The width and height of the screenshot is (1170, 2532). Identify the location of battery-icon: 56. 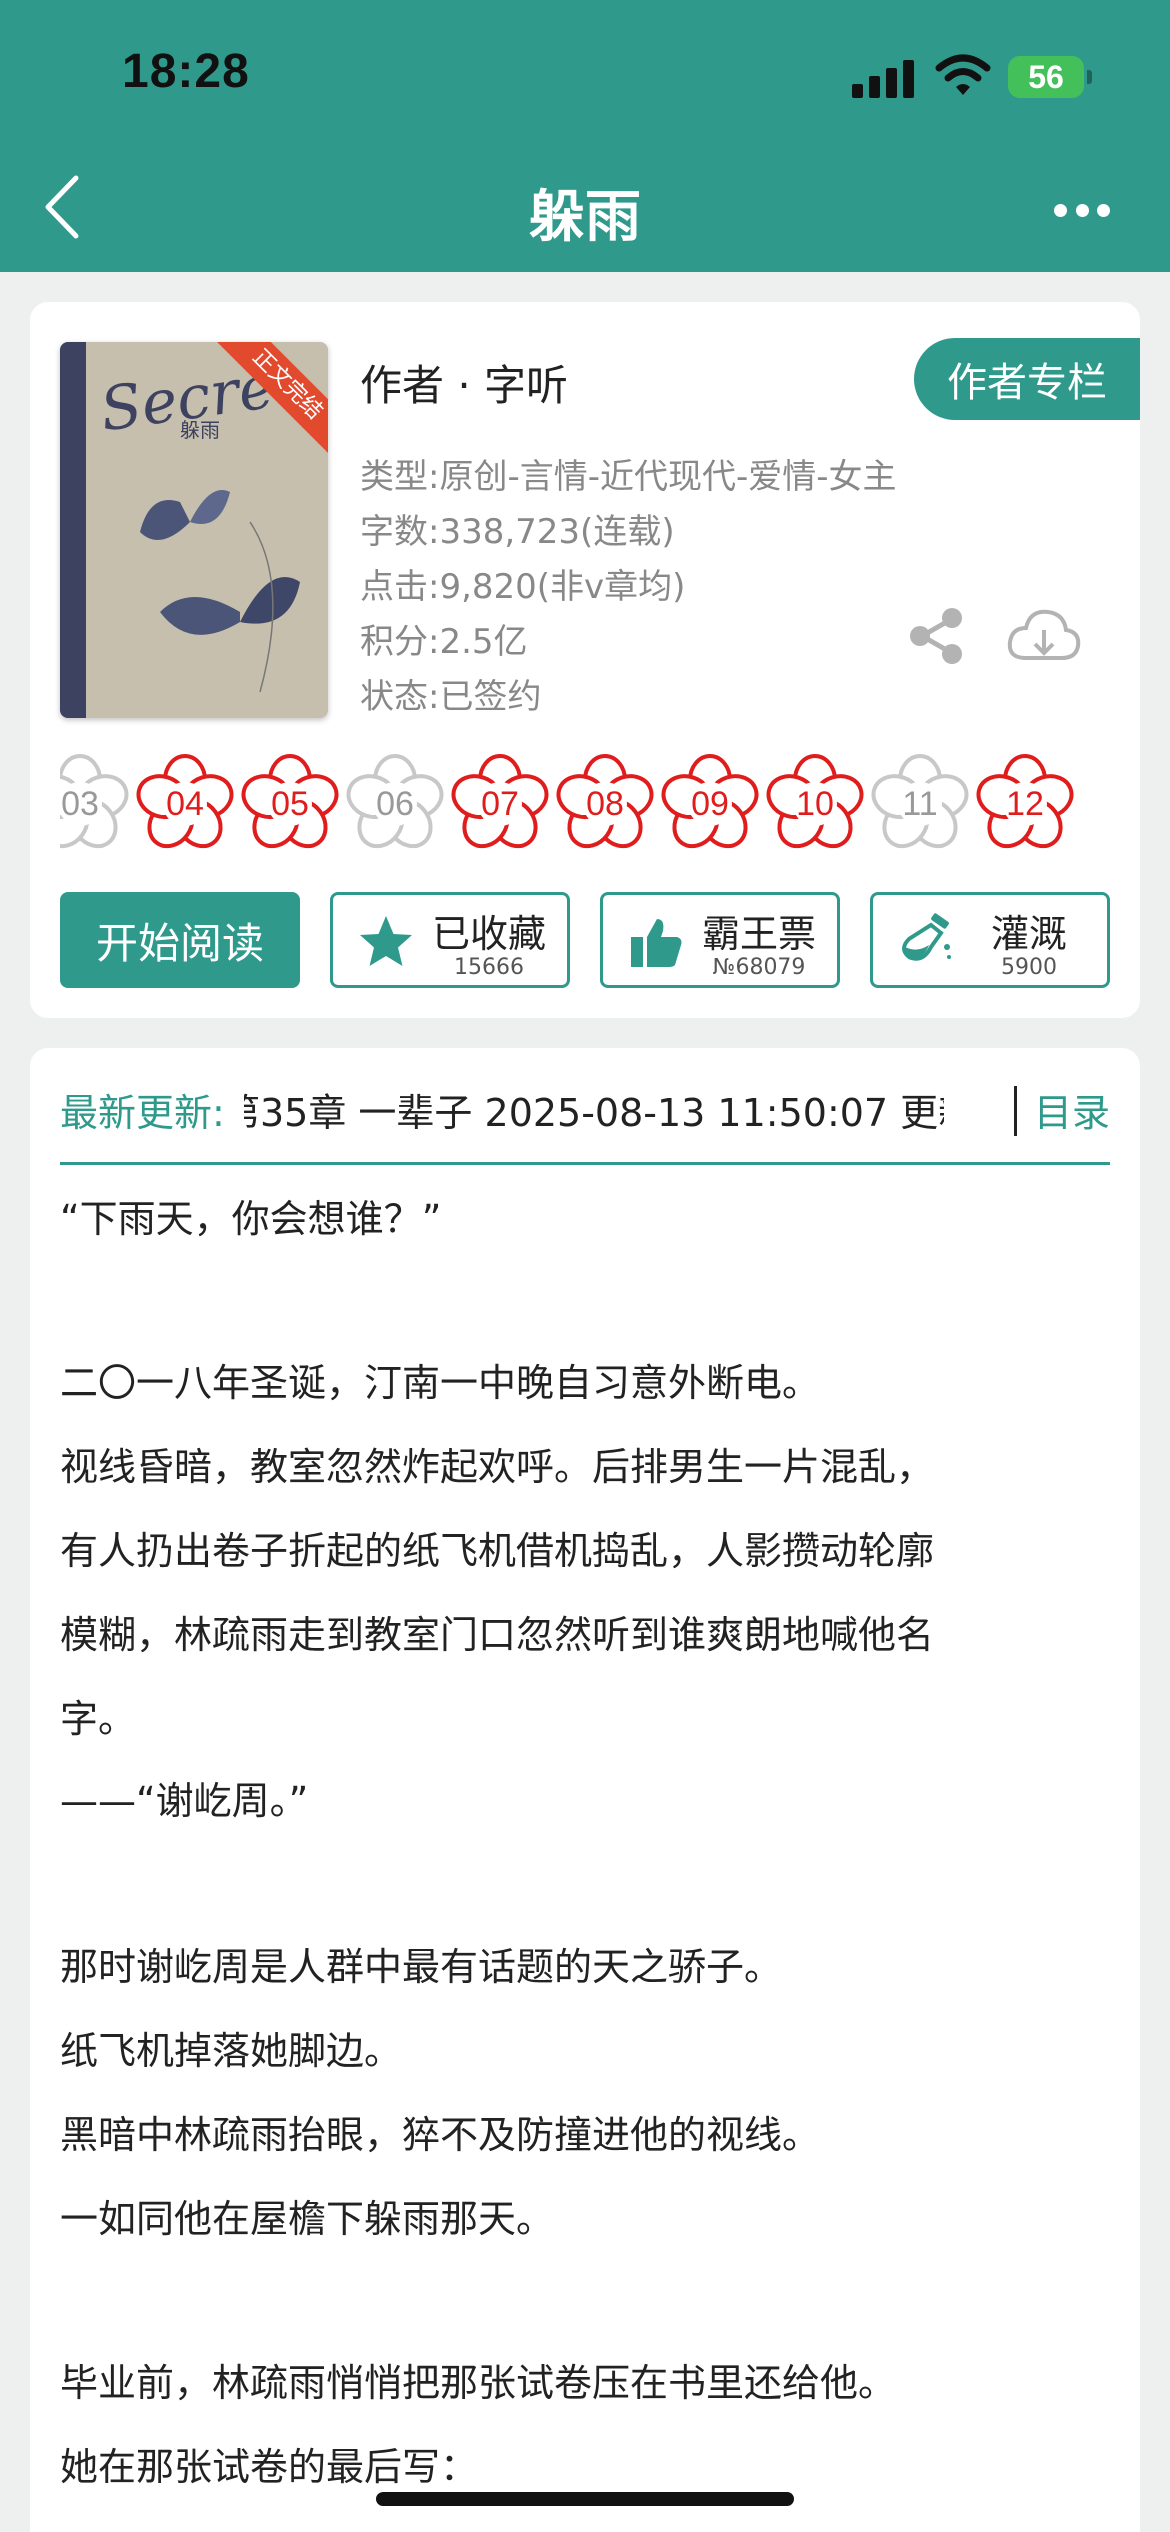
(1050, 77).